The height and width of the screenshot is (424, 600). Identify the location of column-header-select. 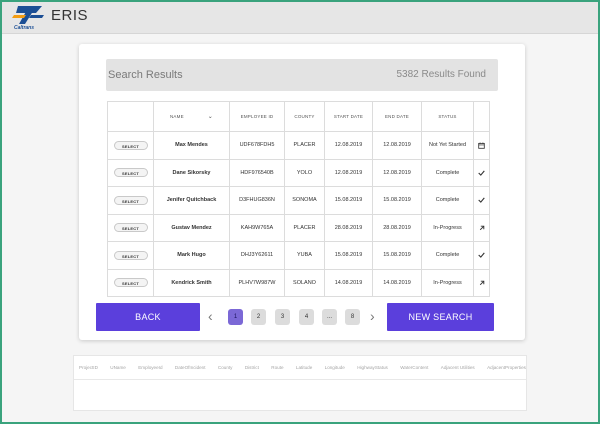
(130, 116).